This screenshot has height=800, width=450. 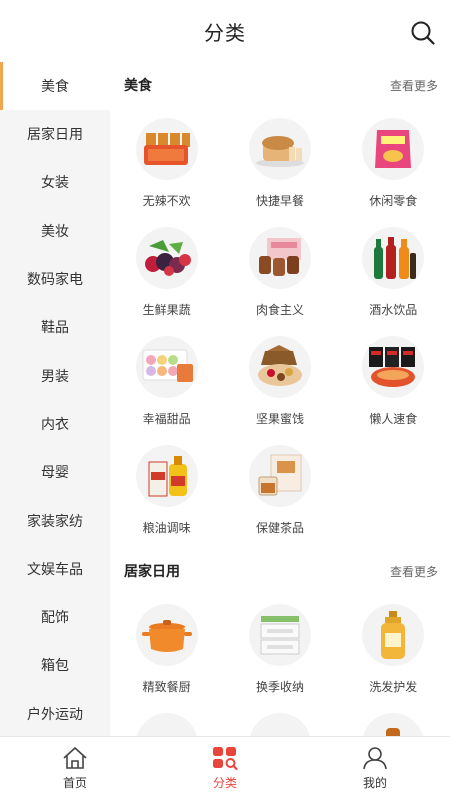 I want to click on subcategory-item: 坚果蜜饯, so click(x=279, y=380).